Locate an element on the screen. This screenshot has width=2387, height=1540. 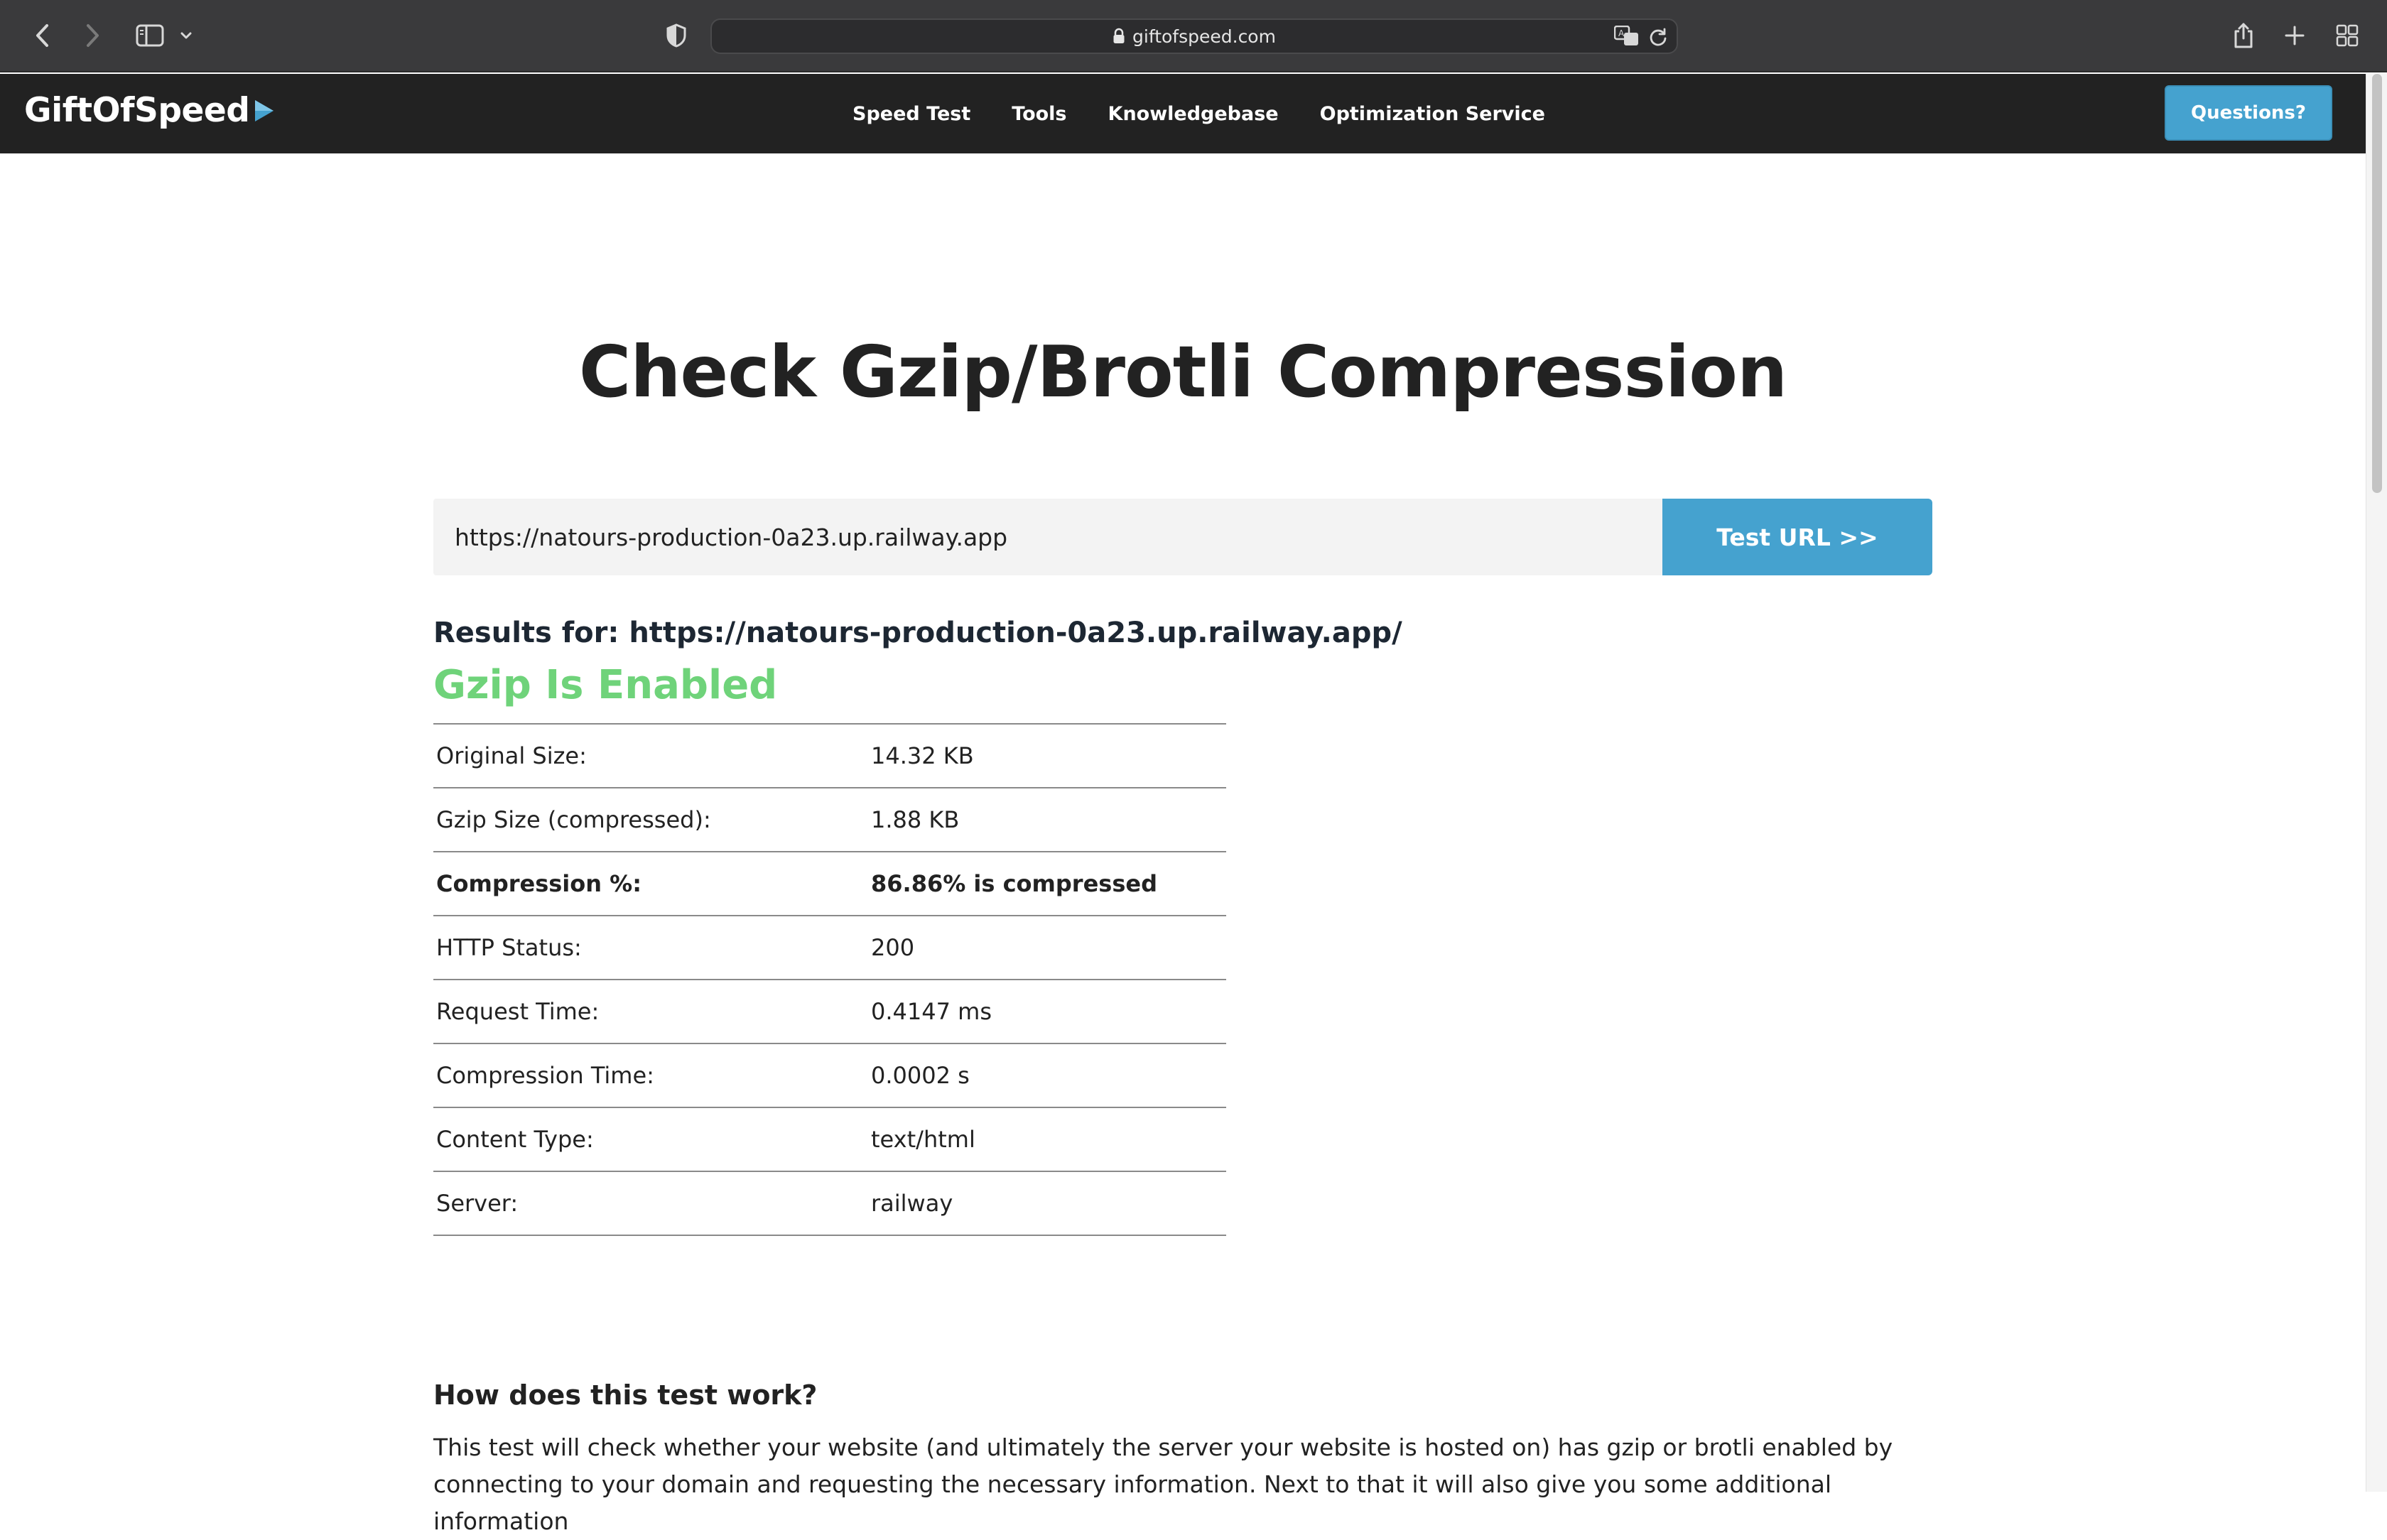
chevron-left-icon is located at coordinates (42, 36).